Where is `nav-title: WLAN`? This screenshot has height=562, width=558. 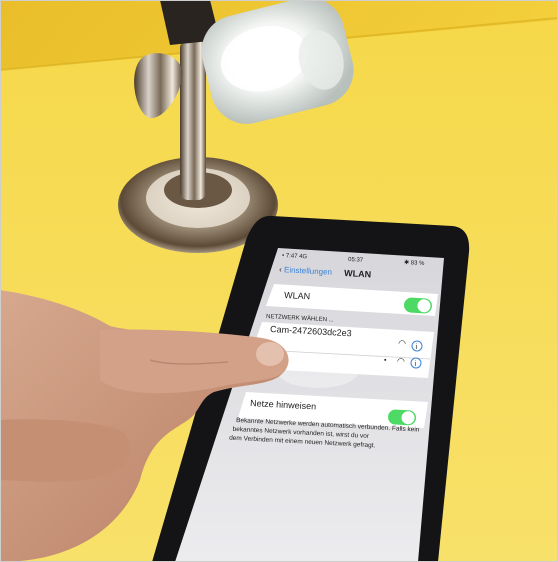 nav-title: WLAN is located at coordinates (357, 273).